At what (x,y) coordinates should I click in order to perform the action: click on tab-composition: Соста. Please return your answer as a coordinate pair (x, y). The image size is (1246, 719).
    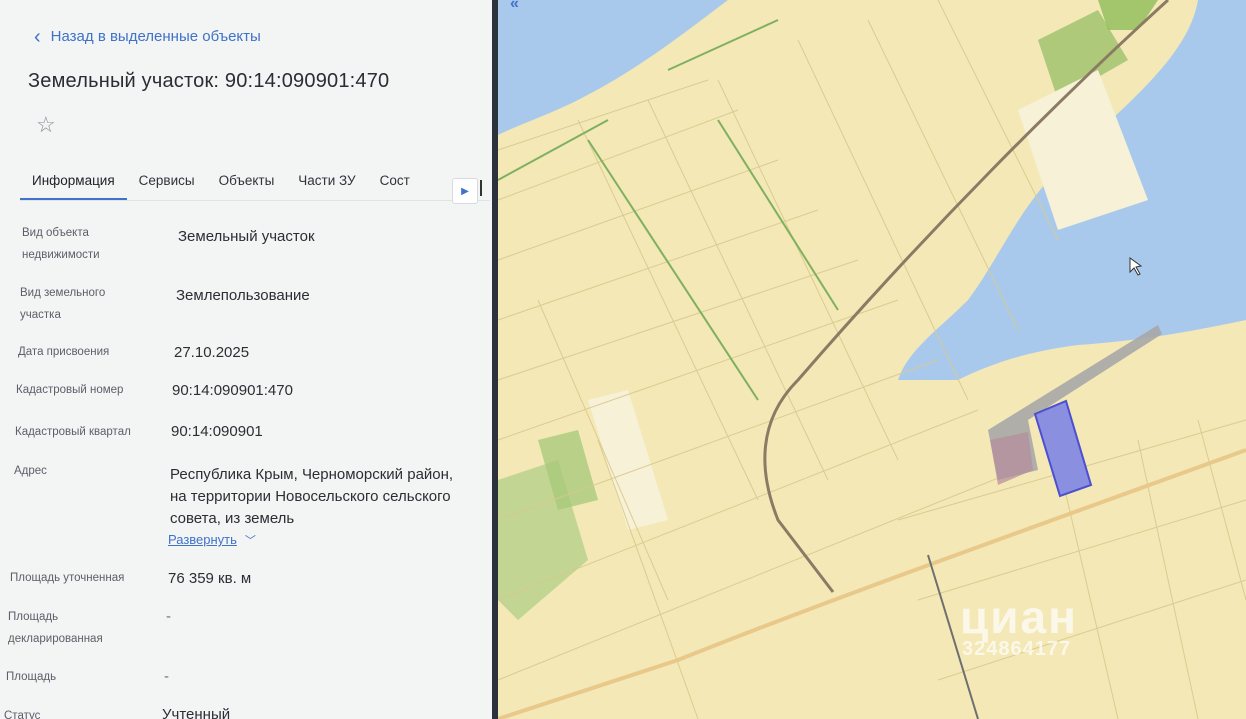
    Looking at the image, I should click on (389, 186).